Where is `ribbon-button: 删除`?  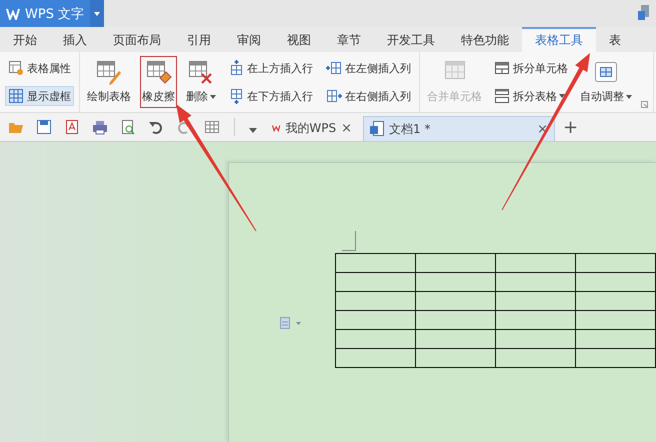 ribbon-button: 删除 is located at coordinates (201, 82).